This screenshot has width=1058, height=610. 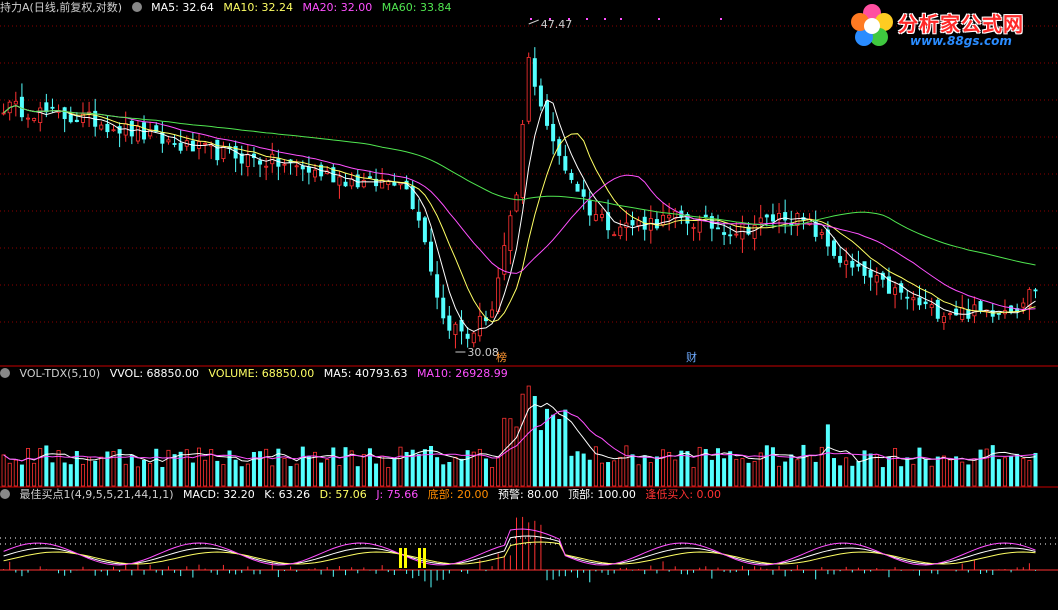 What do you see at coordinates (691, 357) in the screenshot?
I see `event-tag-cai: 财` at bounding box center [691, 357].